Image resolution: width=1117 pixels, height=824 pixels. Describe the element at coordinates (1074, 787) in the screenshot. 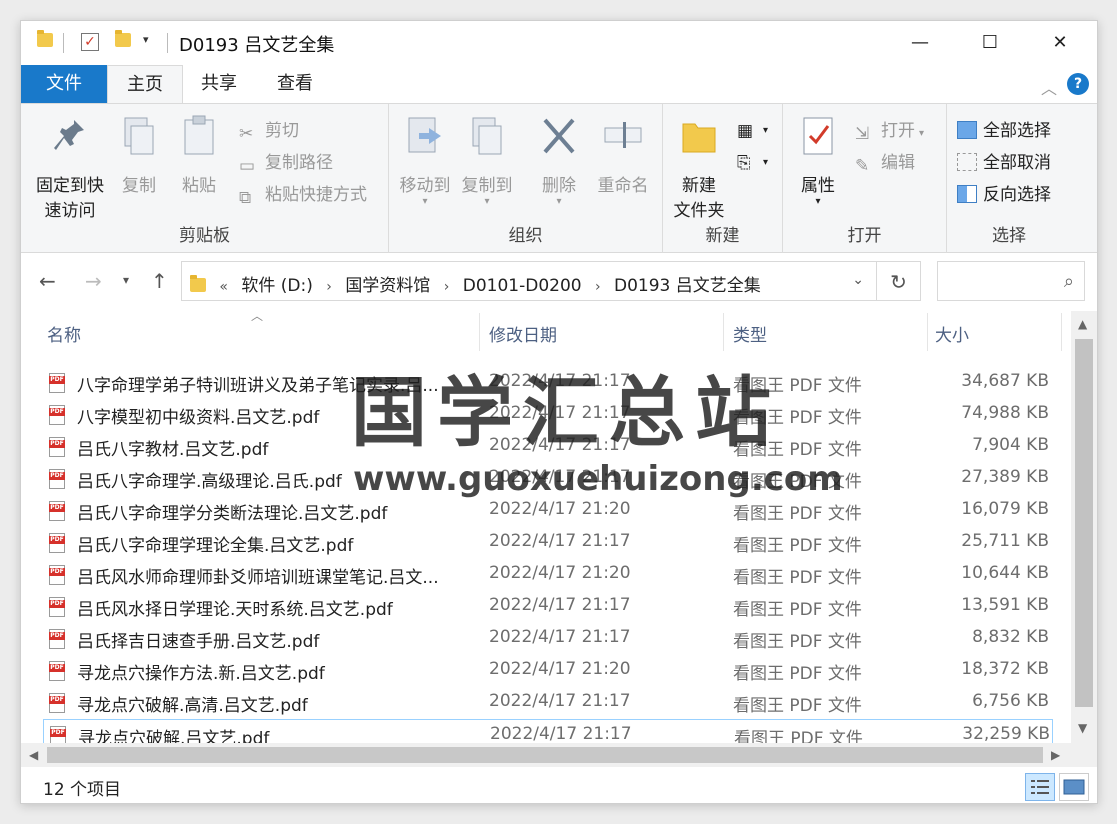

I see `large-icons-view-button` at that location.